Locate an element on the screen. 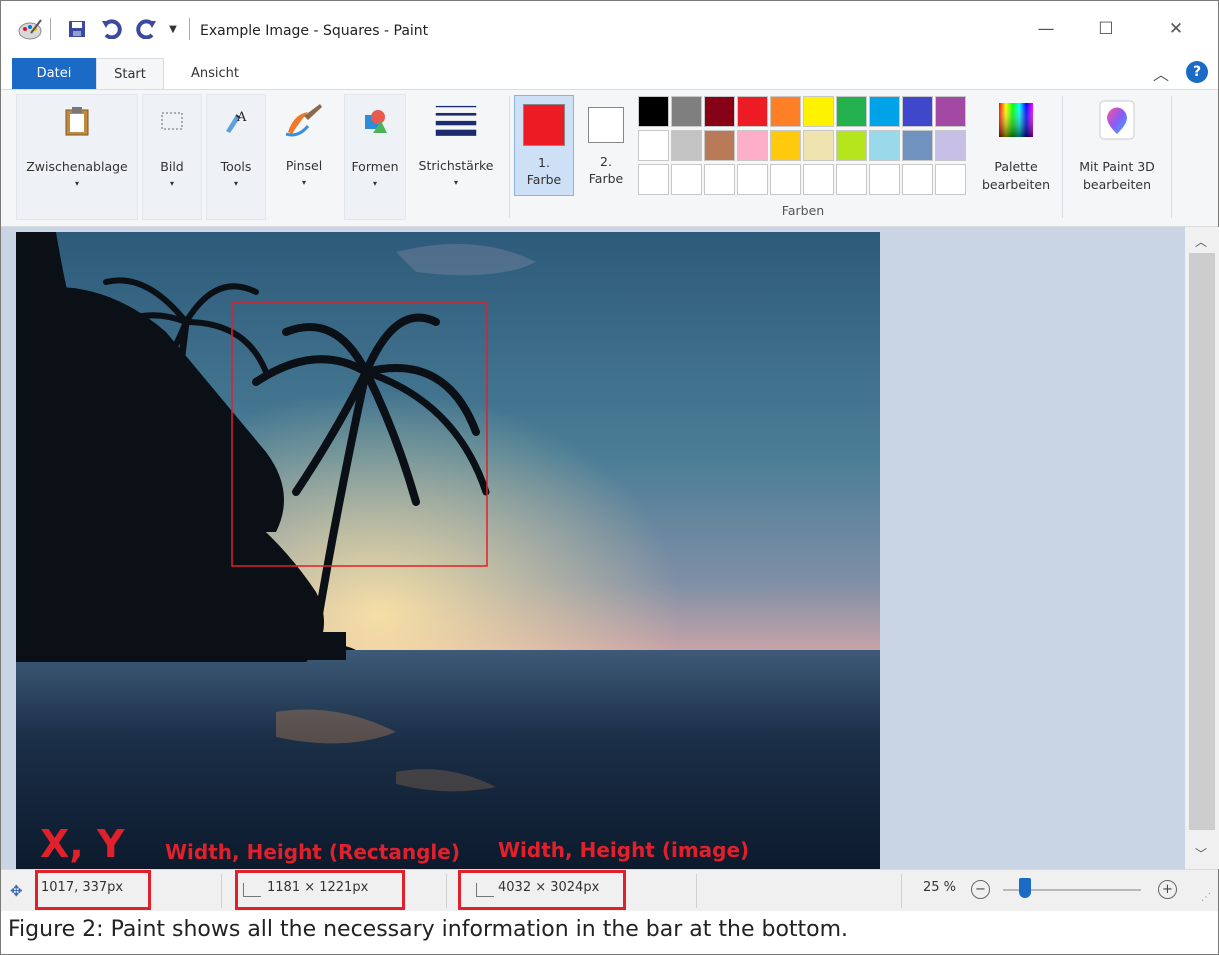 The width and height of the screenshot is (1219, 955). close-icon: ✕ is located at coordinates (1176, 29).